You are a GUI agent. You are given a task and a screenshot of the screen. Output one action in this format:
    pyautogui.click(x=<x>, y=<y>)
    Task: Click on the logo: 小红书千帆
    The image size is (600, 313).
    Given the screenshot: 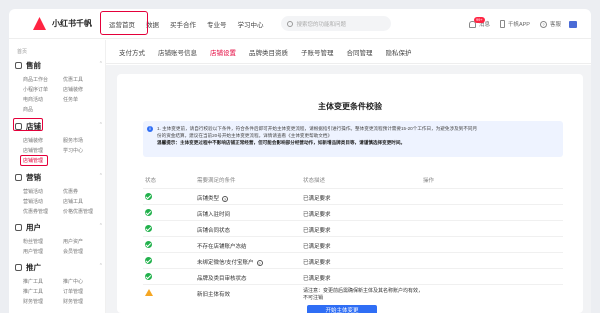 What is the action you would take?
    pyautogui.click(x=71, y=23)
    